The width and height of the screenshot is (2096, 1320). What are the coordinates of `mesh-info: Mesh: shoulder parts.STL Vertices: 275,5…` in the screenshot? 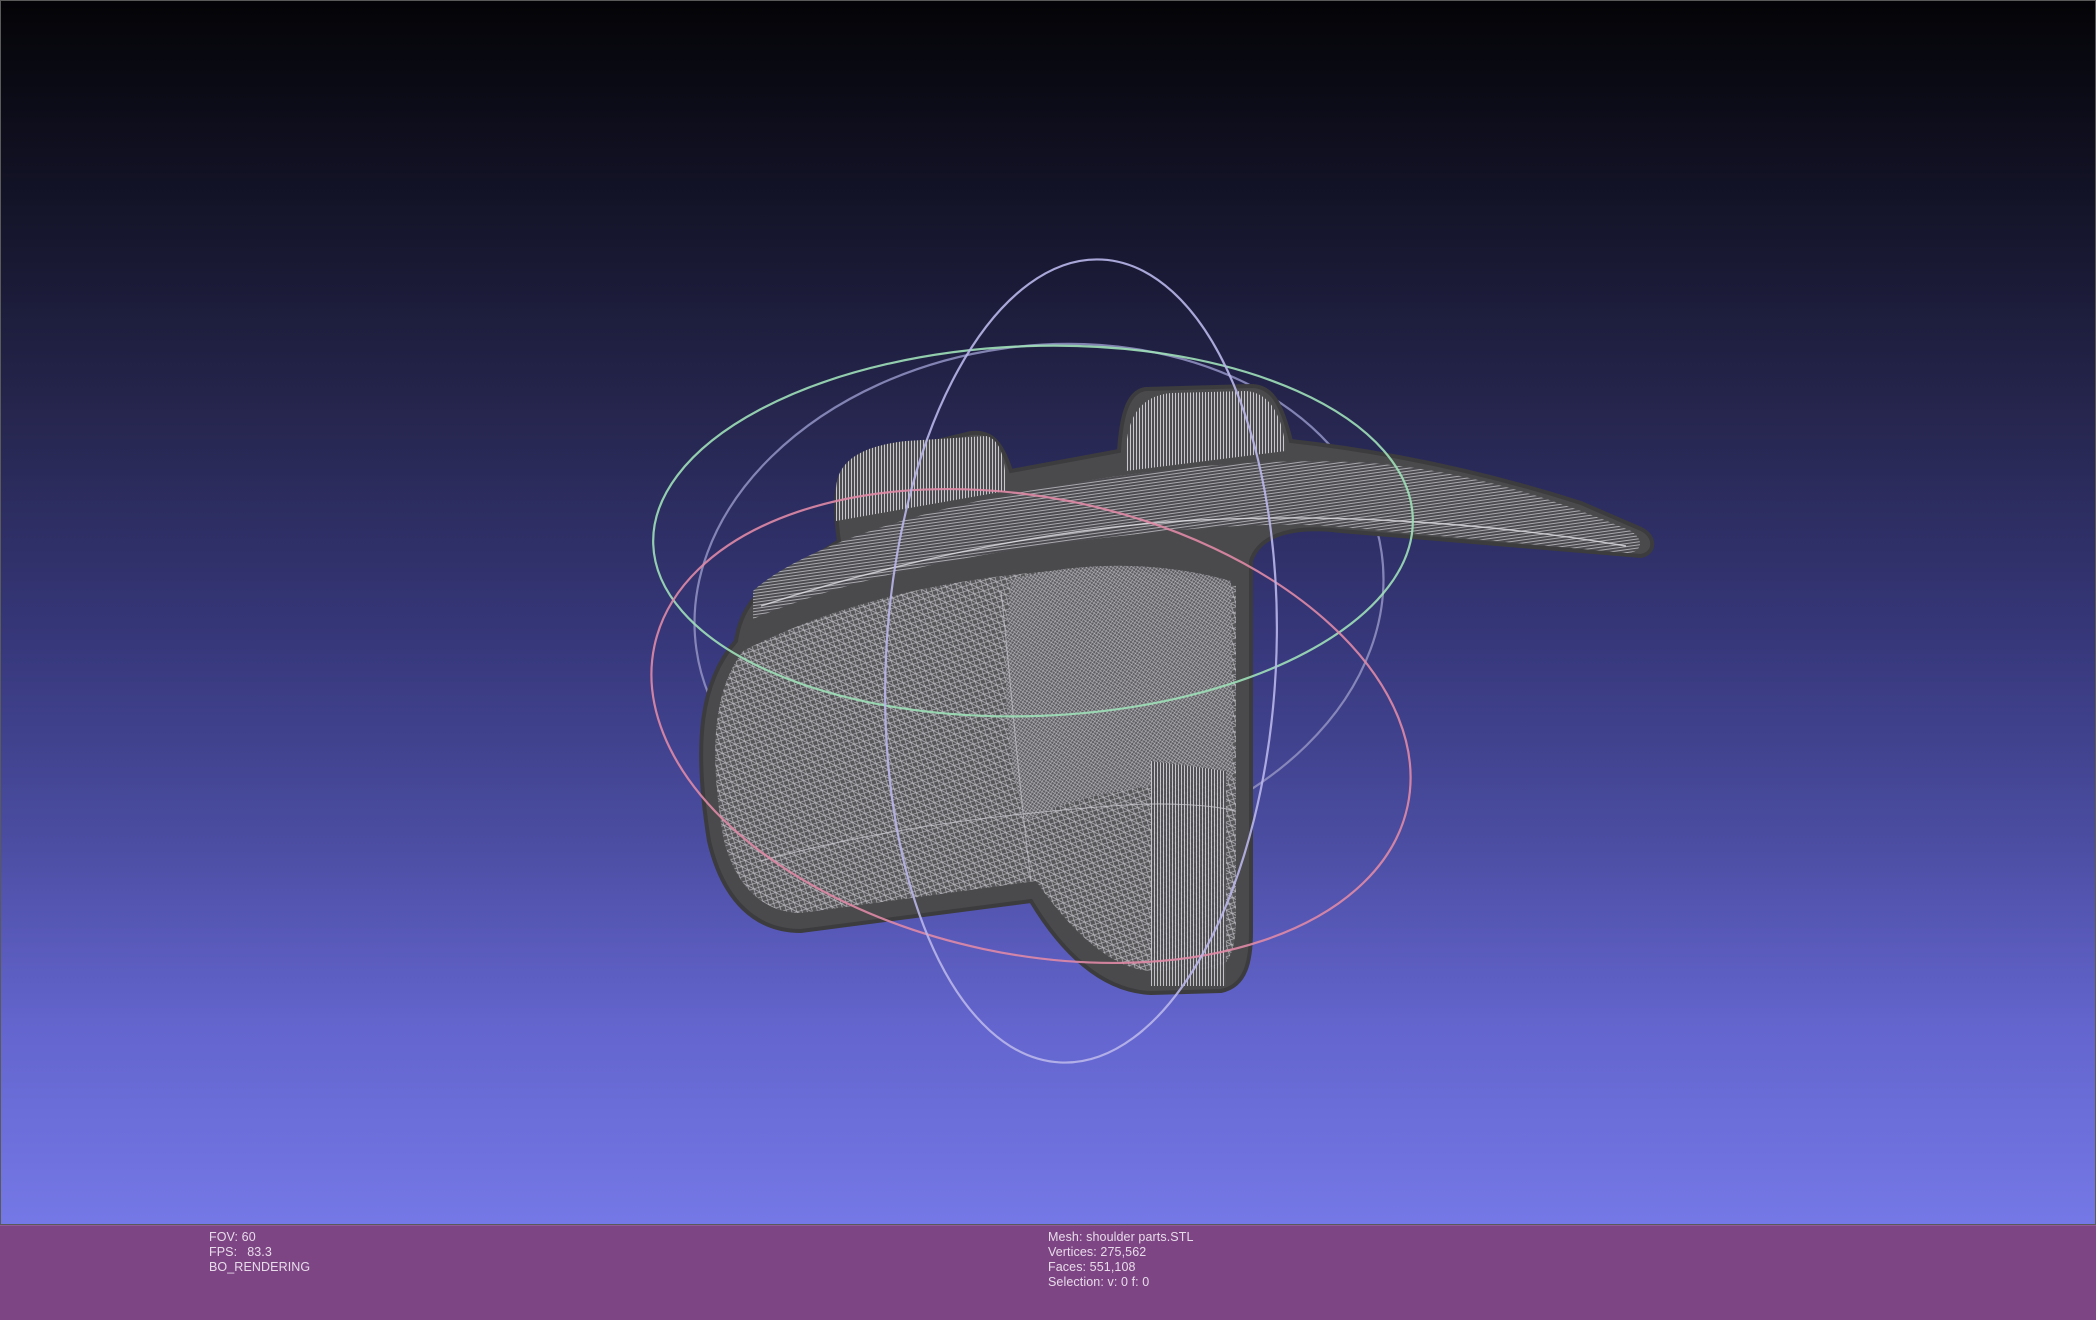 It's located at (1121, 1260).